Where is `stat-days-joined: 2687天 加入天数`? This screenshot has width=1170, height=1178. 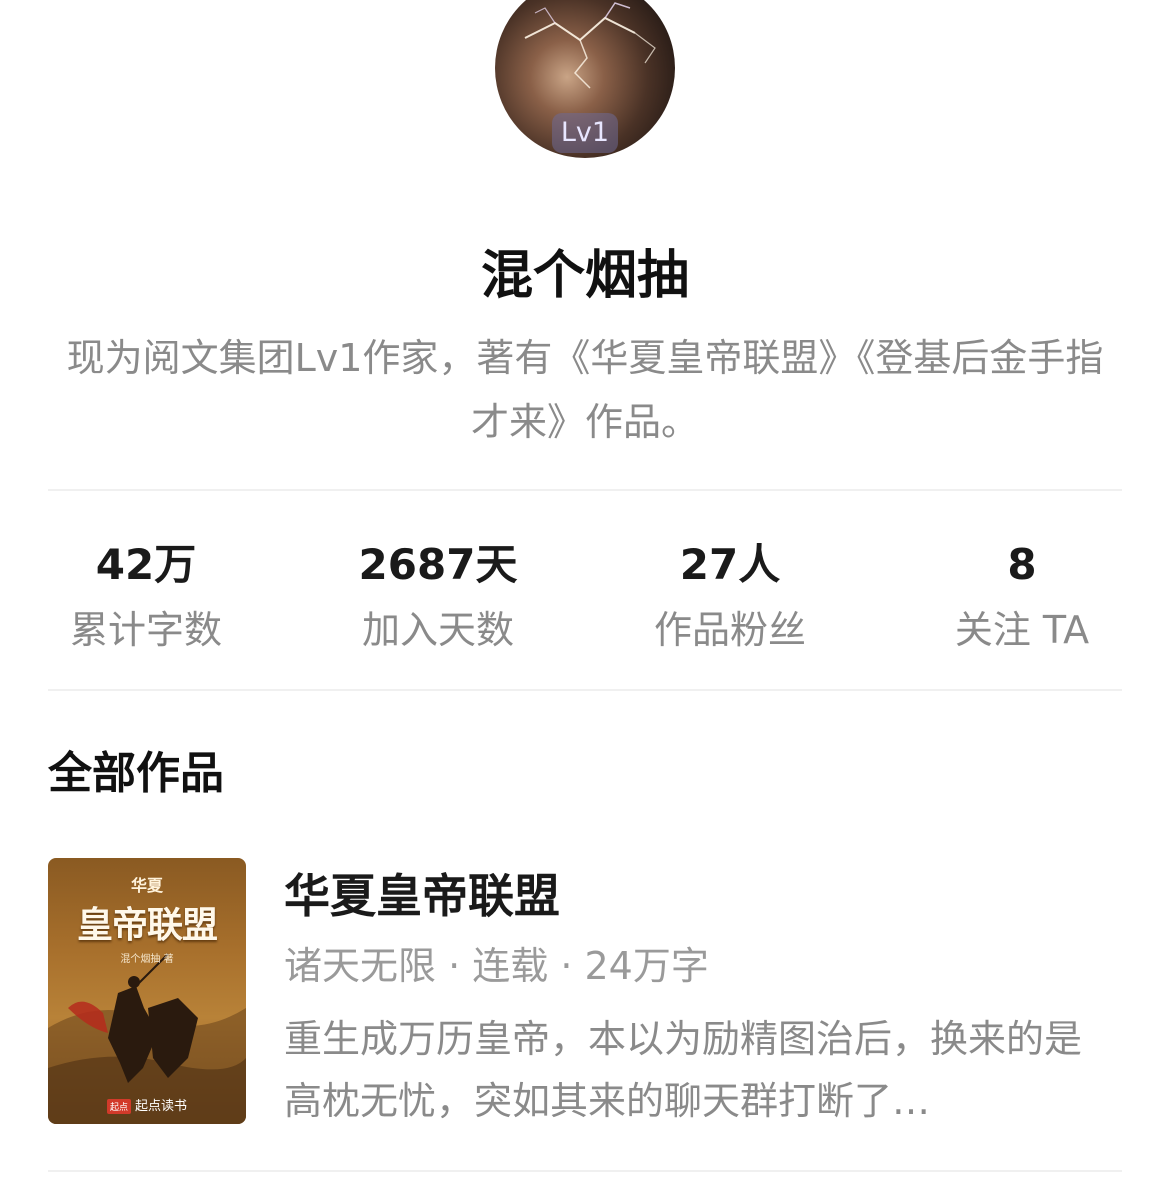 stat-days-joined: 2687天 加入天数 is located at coordinates (438, 597).